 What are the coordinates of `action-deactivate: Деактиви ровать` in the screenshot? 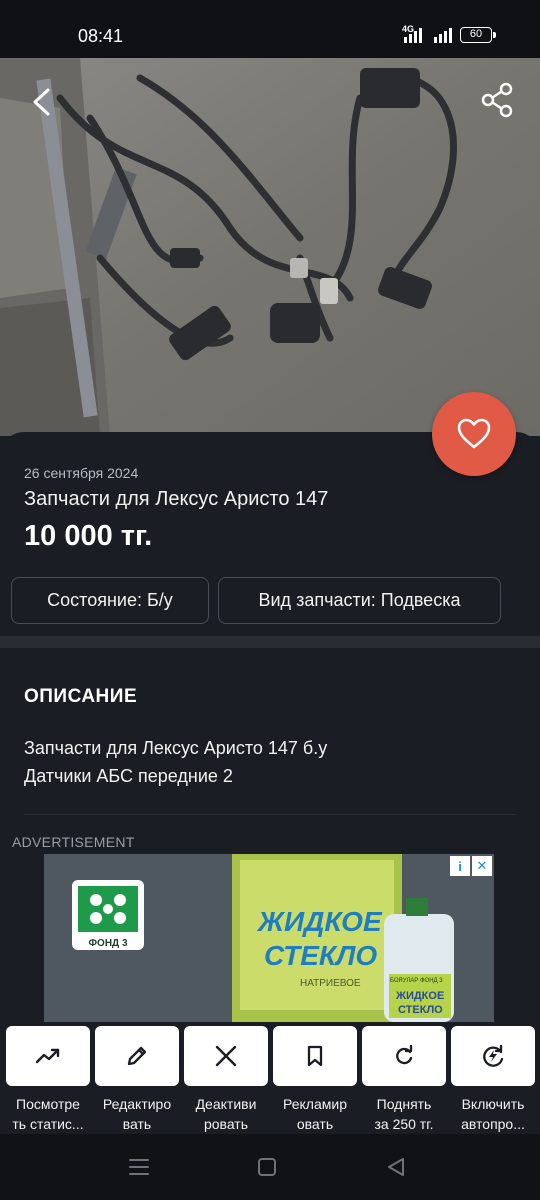 It's located at (226, 1080).